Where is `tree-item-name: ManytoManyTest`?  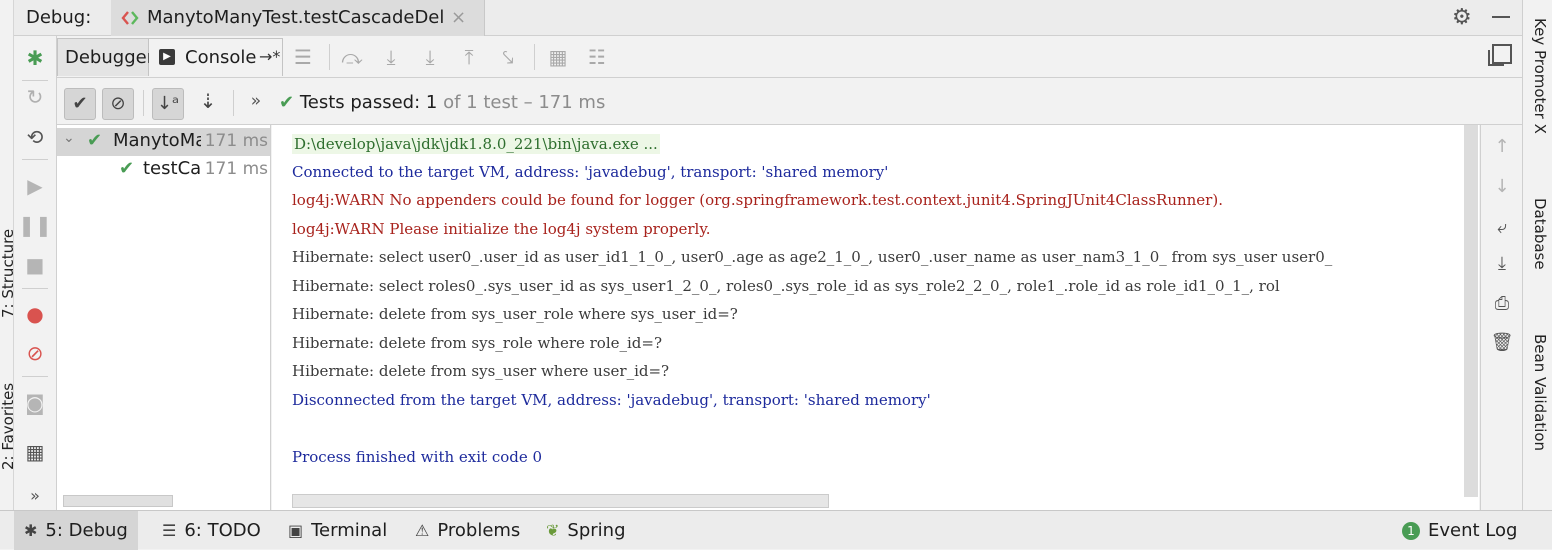 tree-item-name: ManytoManyTest is located at coordinates (158, 140).